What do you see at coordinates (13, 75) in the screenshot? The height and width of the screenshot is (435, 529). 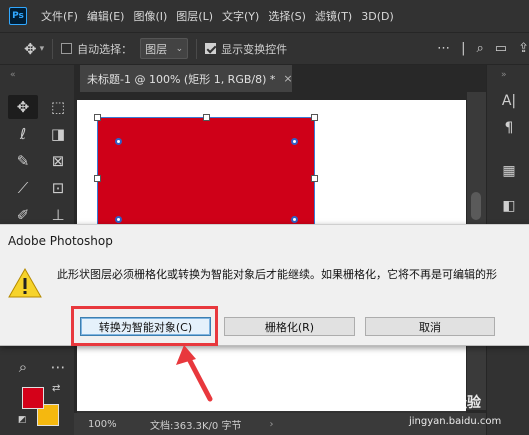 I see `collapse-chevrons-icon: «` at bounding box center [13, 75].